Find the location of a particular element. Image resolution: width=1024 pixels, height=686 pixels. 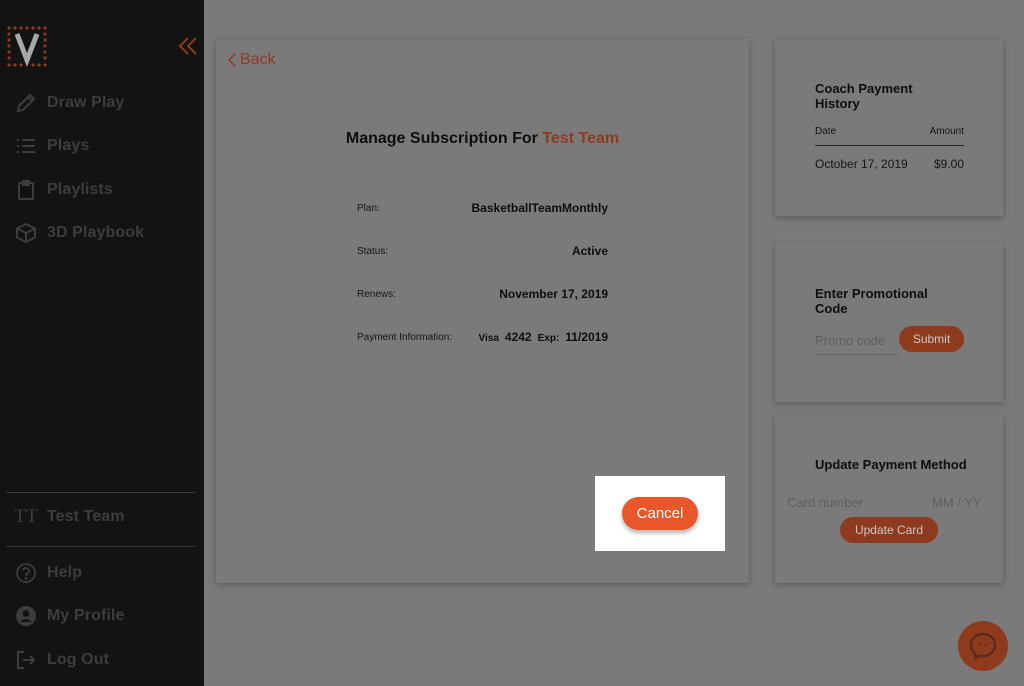

logout-icon is located at coordinates (26, 660).